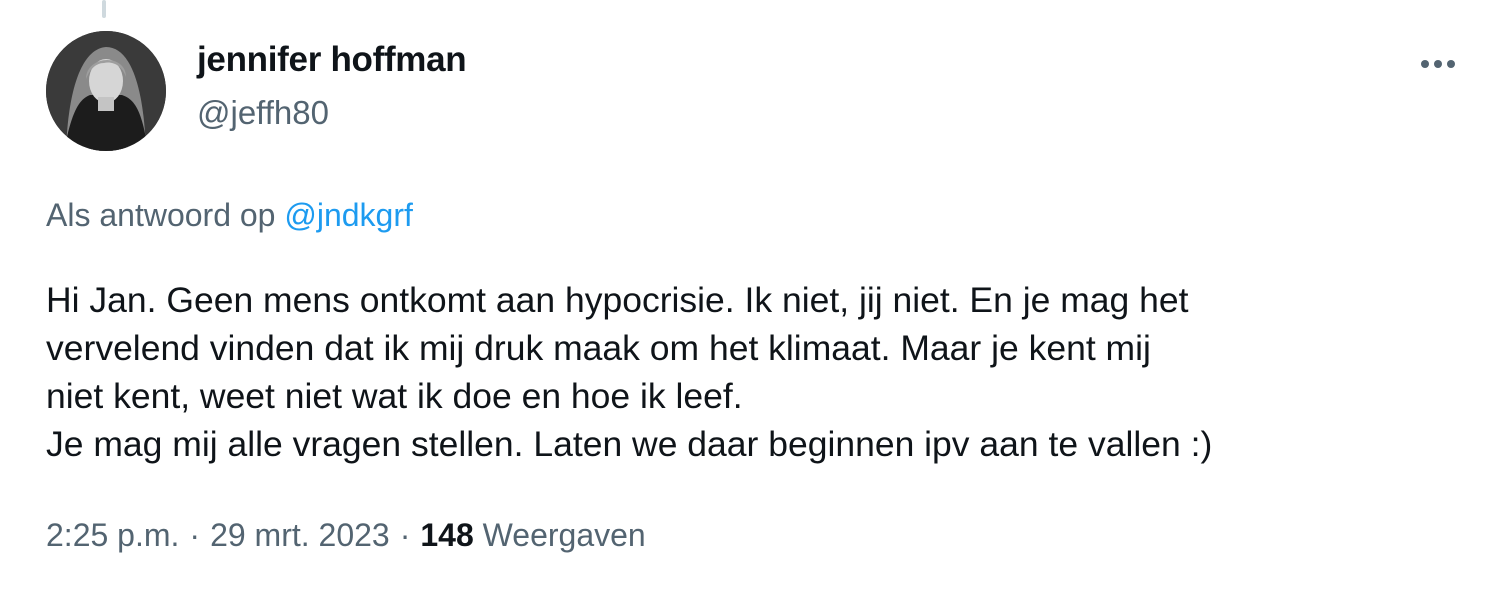  Describe the element at coordinates (263, 113) in the screenshot. I see `author-handle: @jeffh80` at that location.